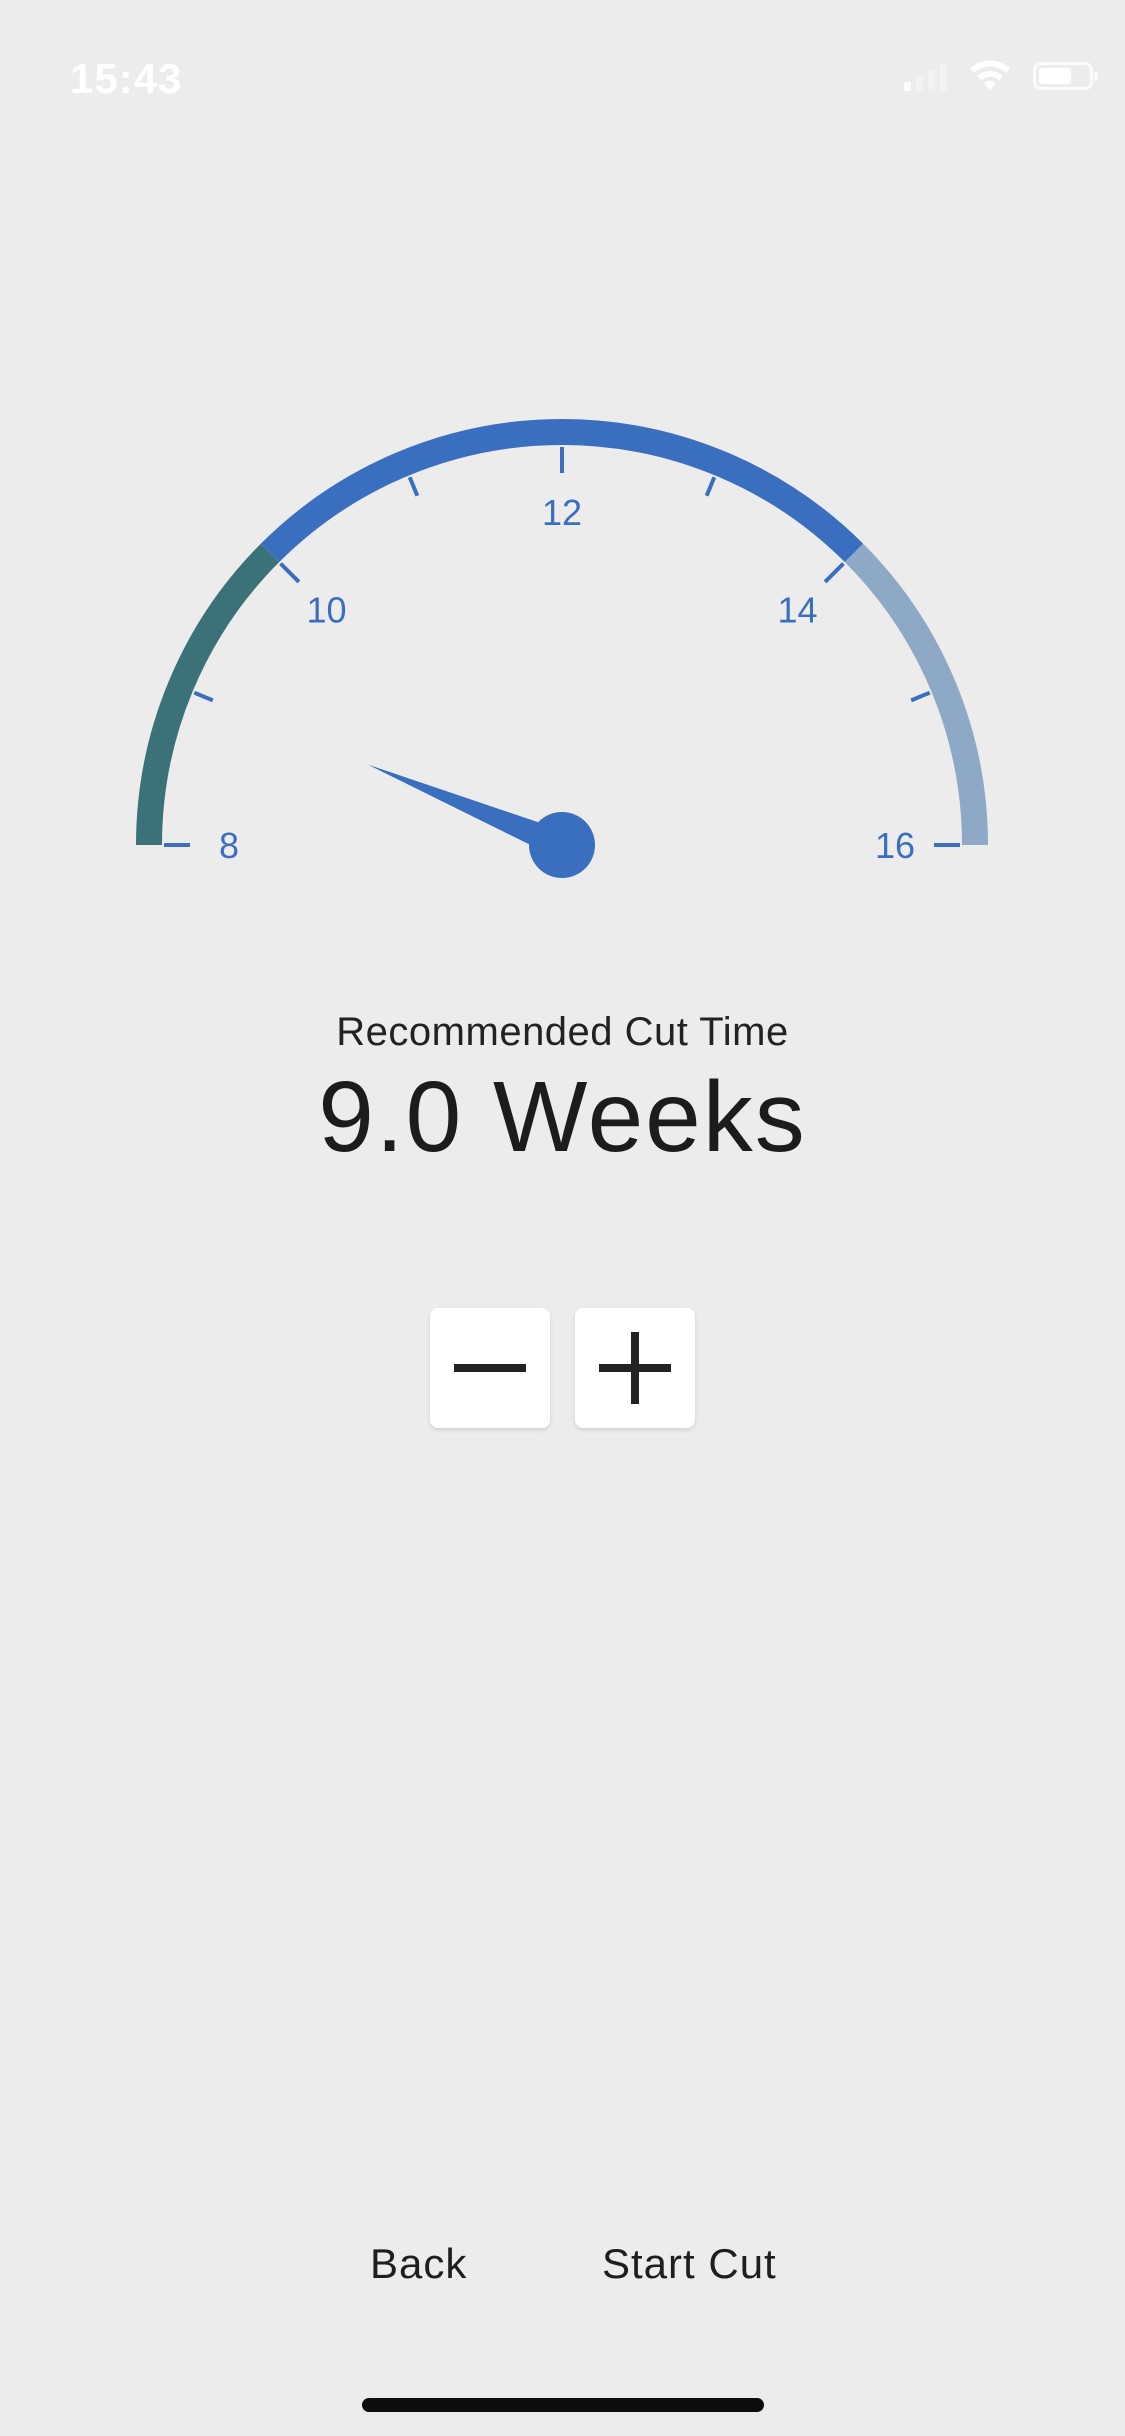 Image resolution: width=1125 pixels, height=2436 pixels. Describe the element at coordinates (229, 845) in the screenshot. I see `gauge-tick-label: 8` at that location.